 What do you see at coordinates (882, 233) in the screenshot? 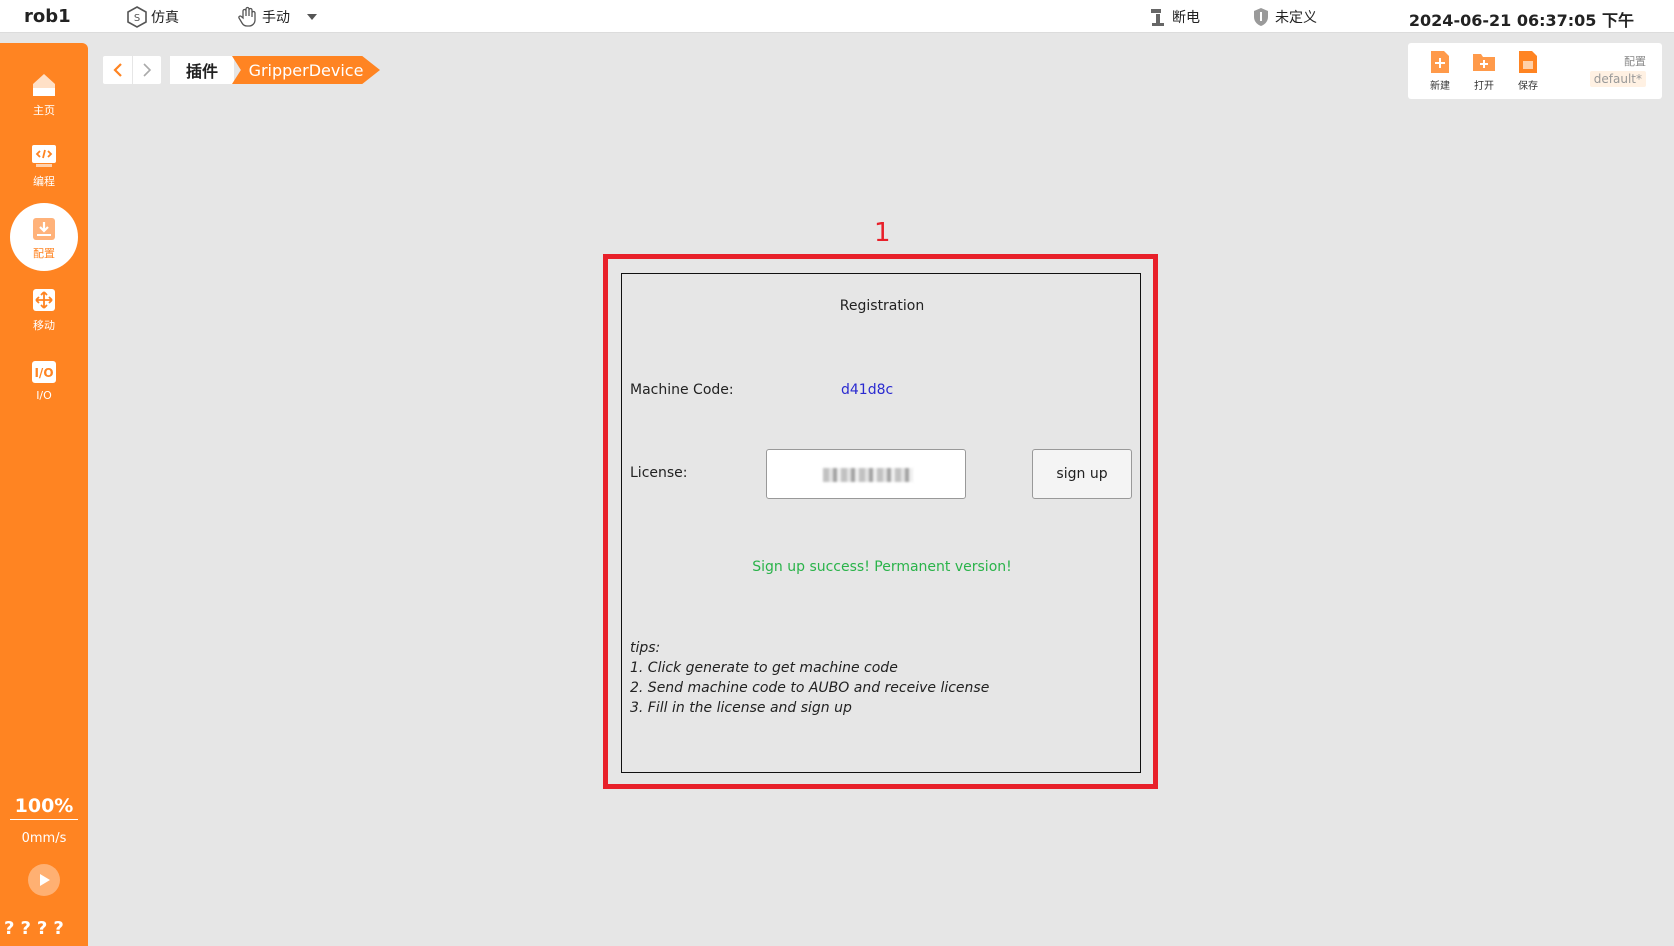
I see `annotation-number: 1` at bounding box center [882, 233].